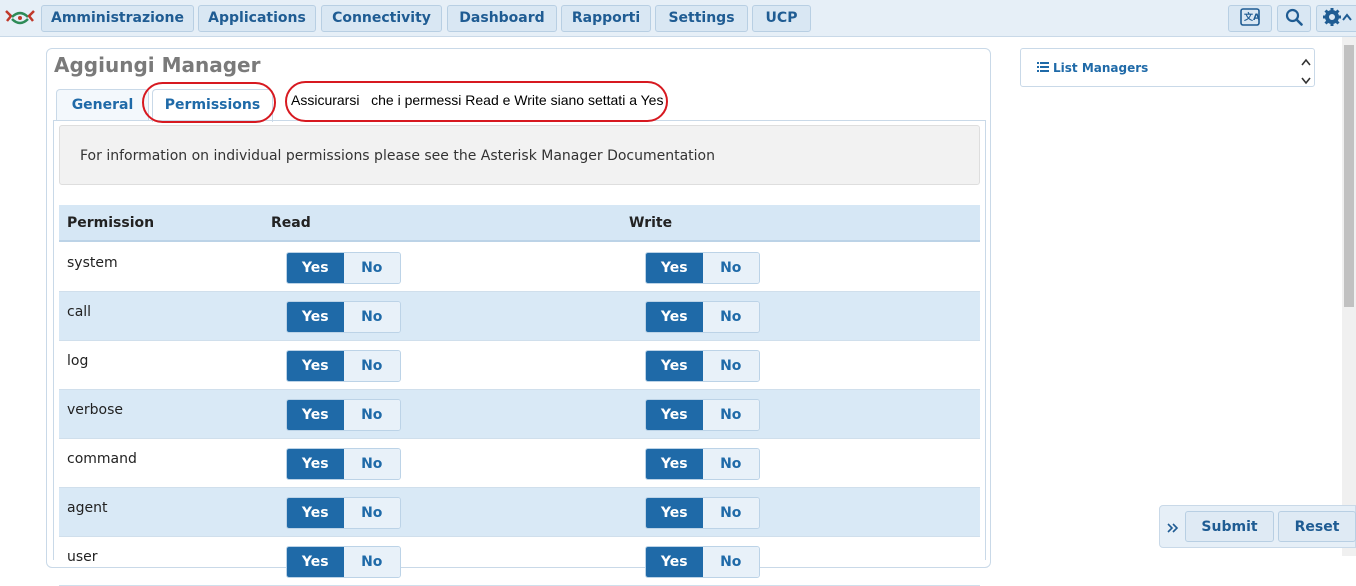 Image resolution: width=1356 pixels, height=586 pixels. Describe the element at coordinates (92, 263) in the screenshot. I see `permission-name: system` at that location.